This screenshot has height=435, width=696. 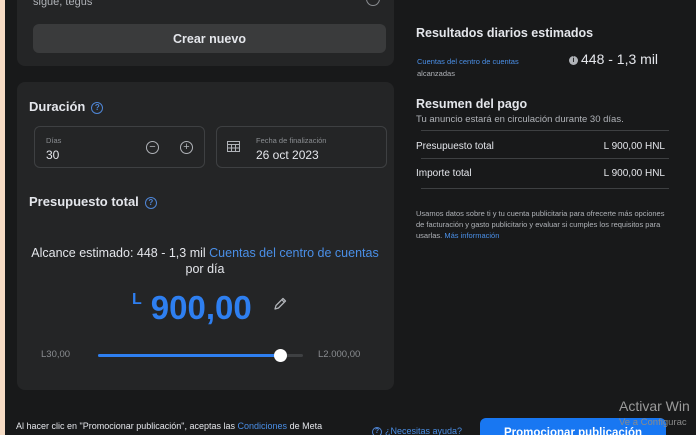 I want to click on create-new-button: Crear nuevo, so click(x=209, y=38).